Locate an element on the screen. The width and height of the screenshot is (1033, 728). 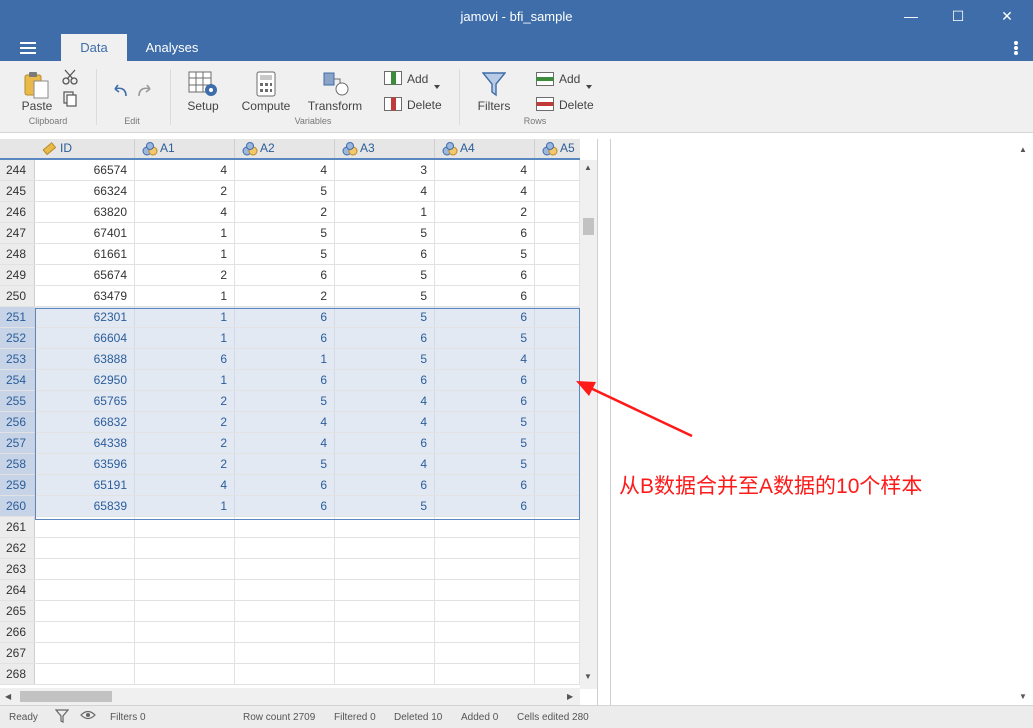
cell-a2: 1 is located at coordinates (285, 359).